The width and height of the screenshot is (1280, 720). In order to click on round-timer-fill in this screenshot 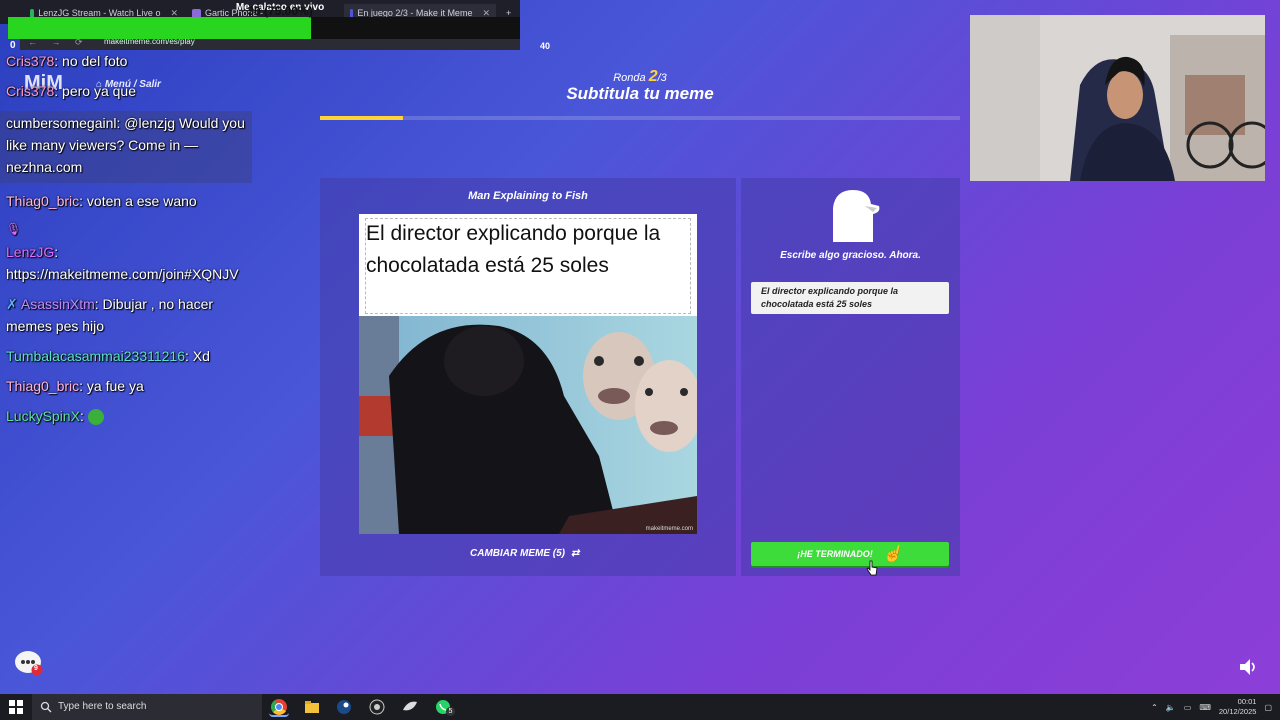, I will do `click(362, 118)`.